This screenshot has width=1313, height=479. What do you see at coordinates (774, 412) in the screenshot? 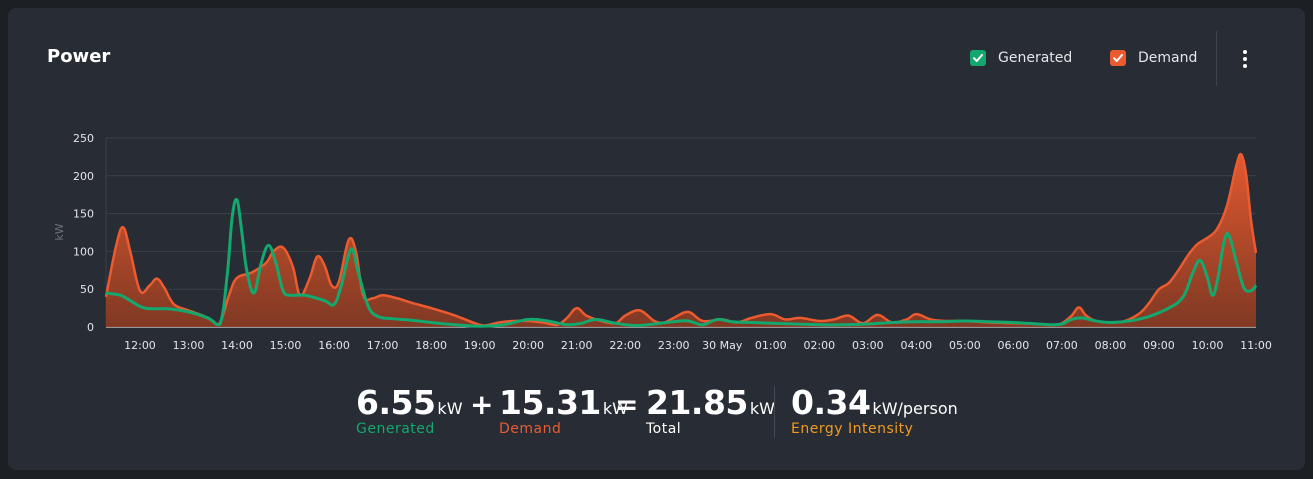
I see `summary-divider` at bounding box center [774, 412].